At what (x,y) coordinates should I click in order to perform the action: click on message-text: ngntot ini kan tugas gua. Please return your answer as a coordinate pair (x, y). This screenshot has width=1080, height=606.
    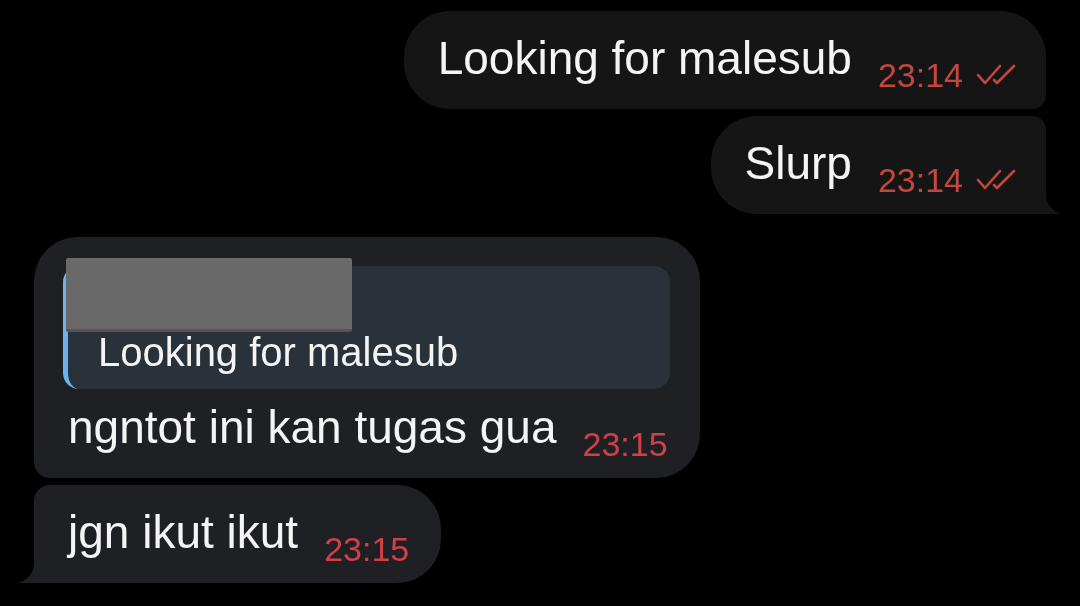
    Looking at the image, I should click on (312, 427).